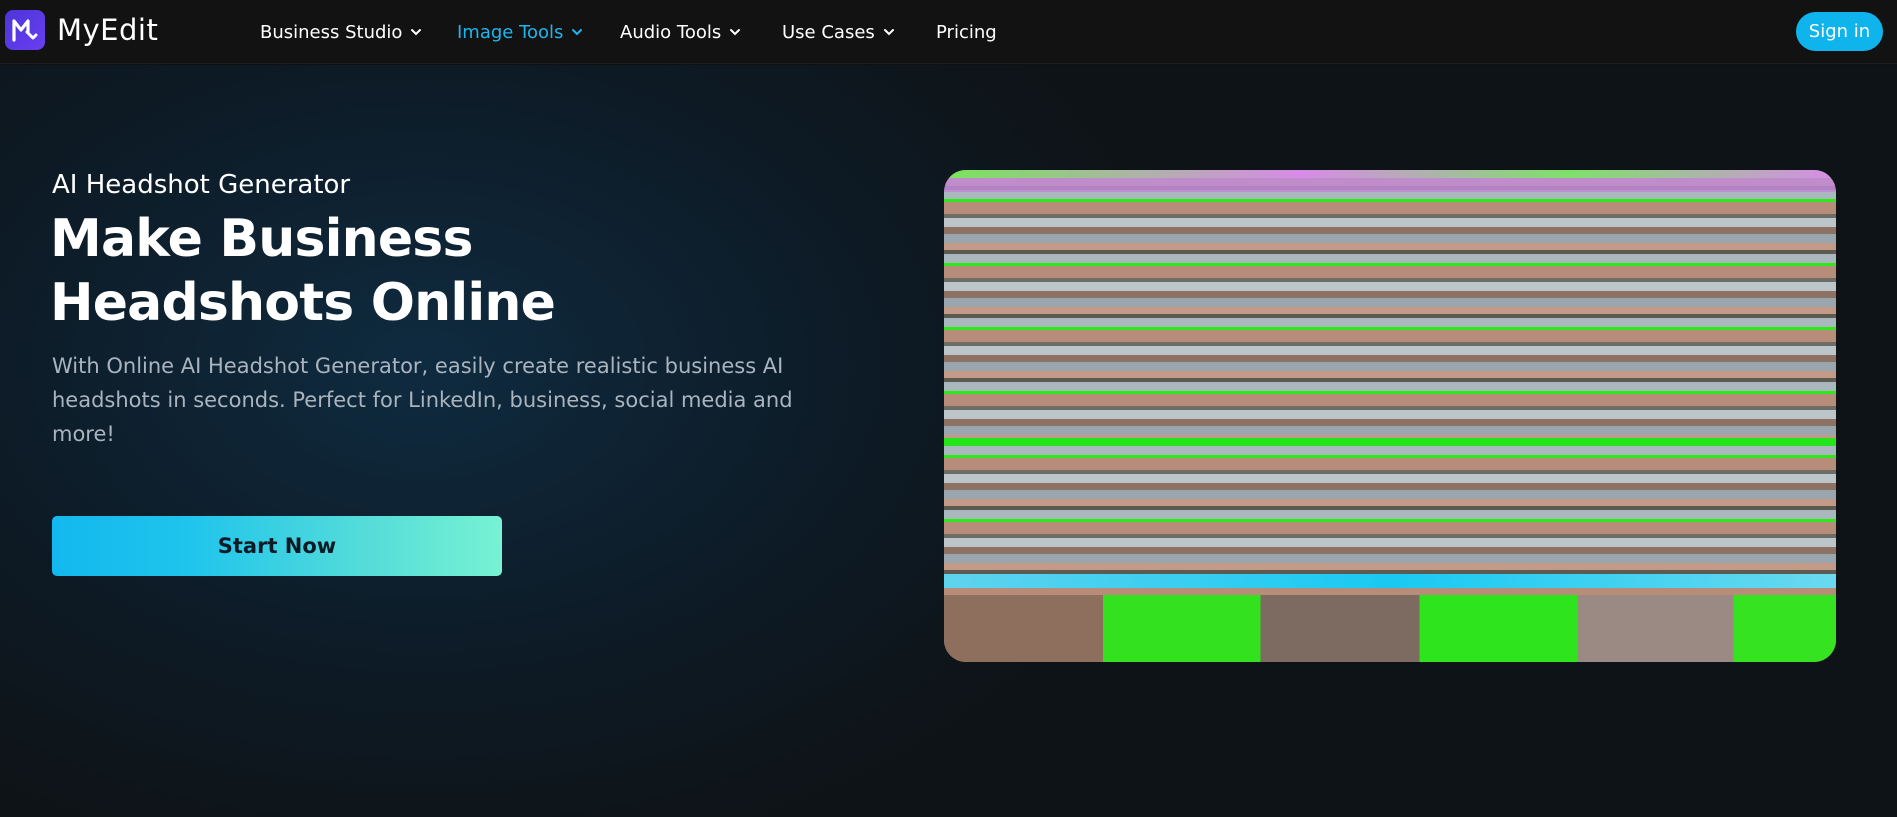 Image resolution: width=1897 pixels, height=817 pixels. What do you see at coordinates (201, 185) in the screenshot?
I see `hero-eyebrow: AI Headshot Generator` at bounding box center [201, 185].